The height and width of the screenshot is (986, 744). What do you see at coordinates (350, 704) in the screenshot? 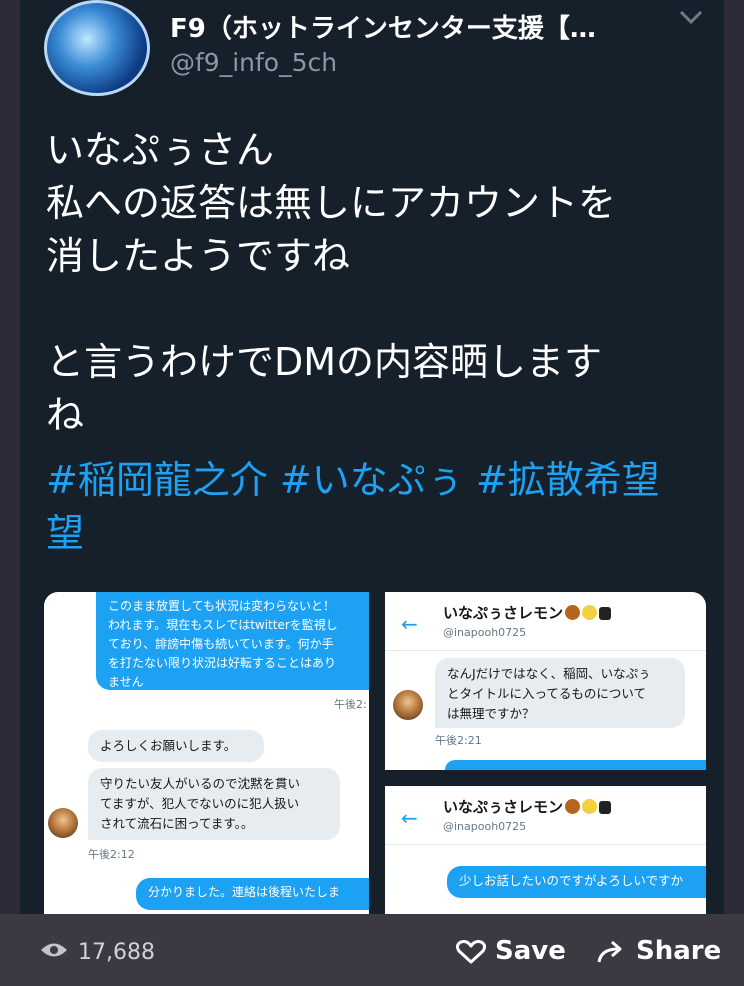
I see `dm-timestamp: 午後2:` at bounding box center [350, 704].